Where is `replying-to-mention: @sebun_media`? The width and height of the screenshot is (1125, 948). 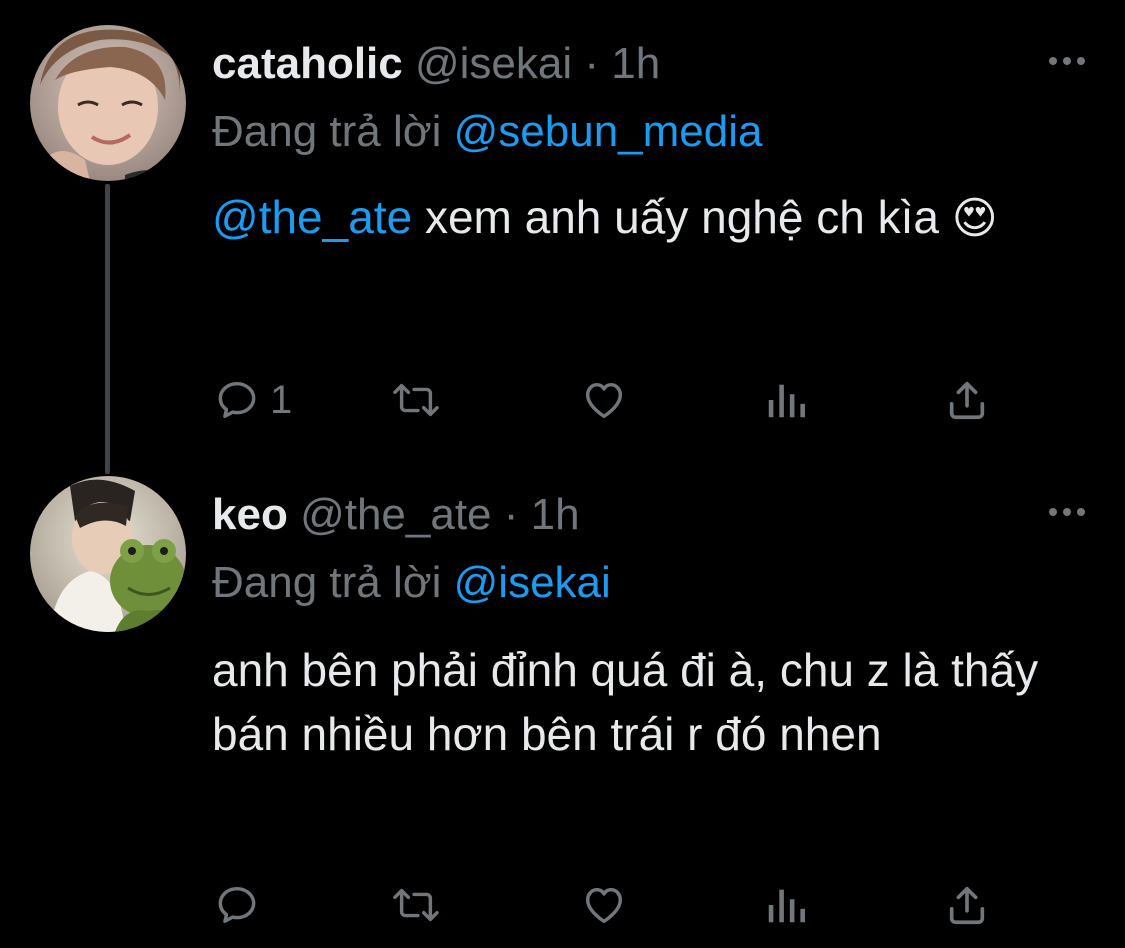 replying-to-mention: @sebun_media is located at coordinates (608, 131).